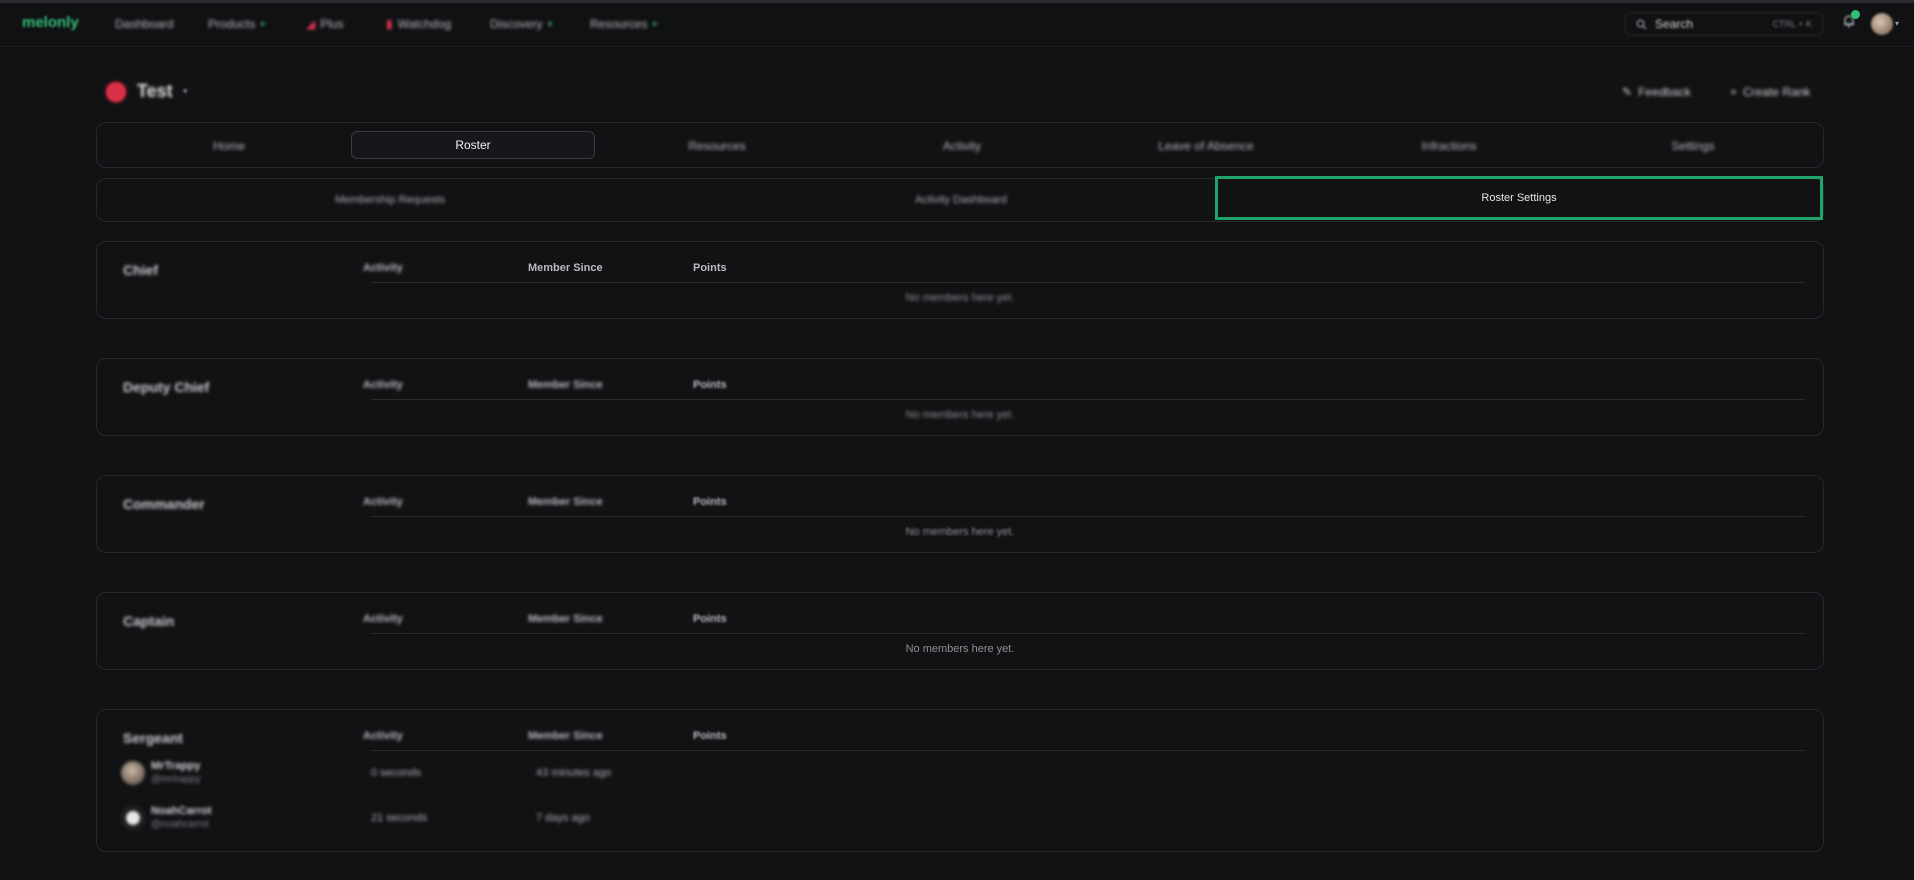  Describe the element at coordinates (176, 766) in the screenshot. I see `member-name: MrTrappy` at that location.